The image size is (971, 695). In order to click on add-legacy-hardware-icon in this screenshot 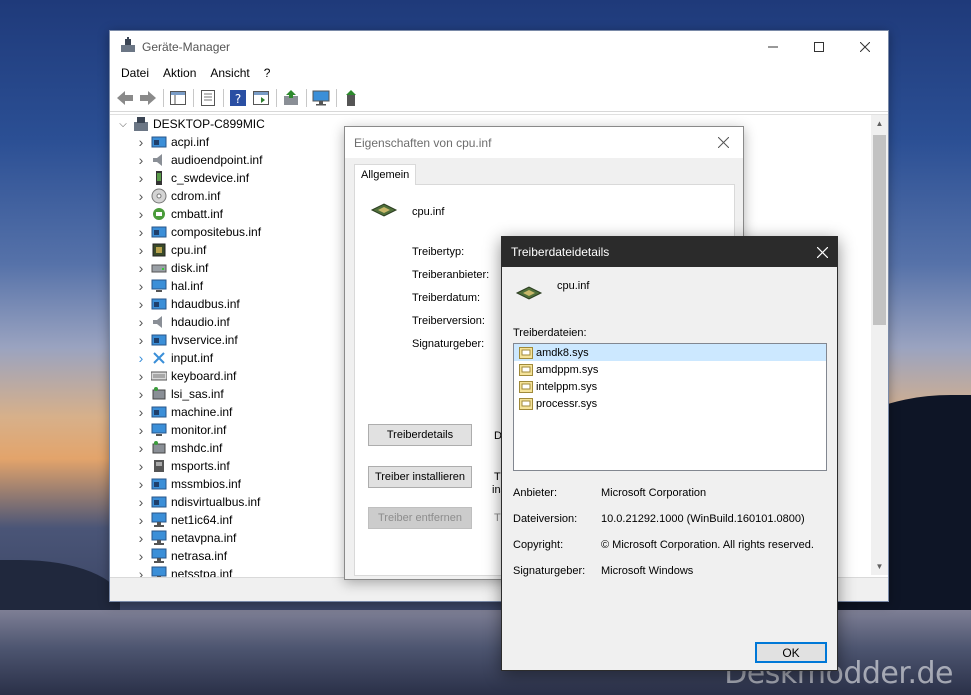, I will do `click(351, 98)`.